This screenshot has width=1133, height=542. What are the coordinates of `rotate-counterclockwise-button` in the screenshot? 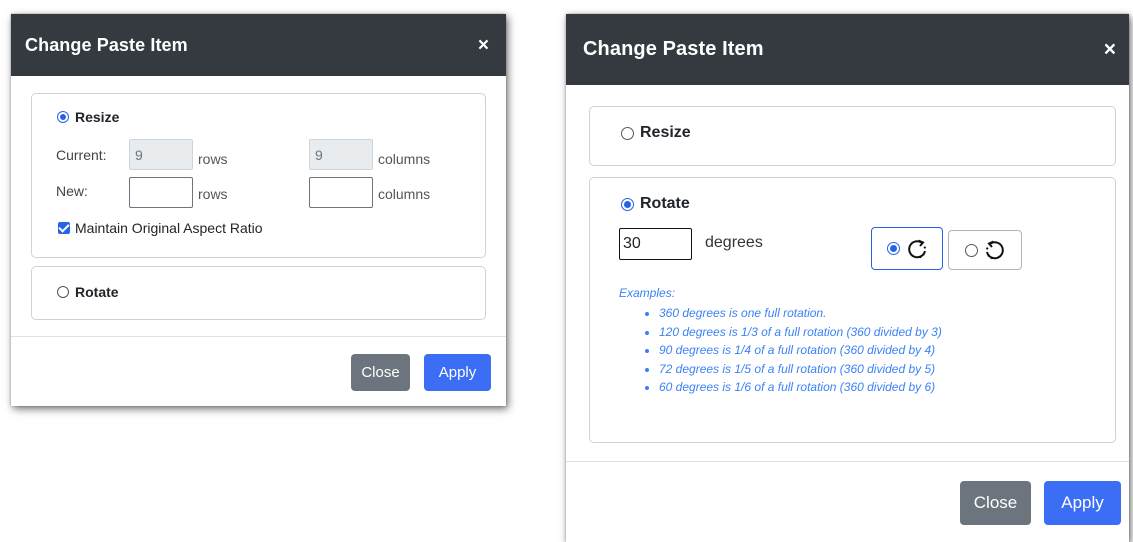 It's located at (985, 250).